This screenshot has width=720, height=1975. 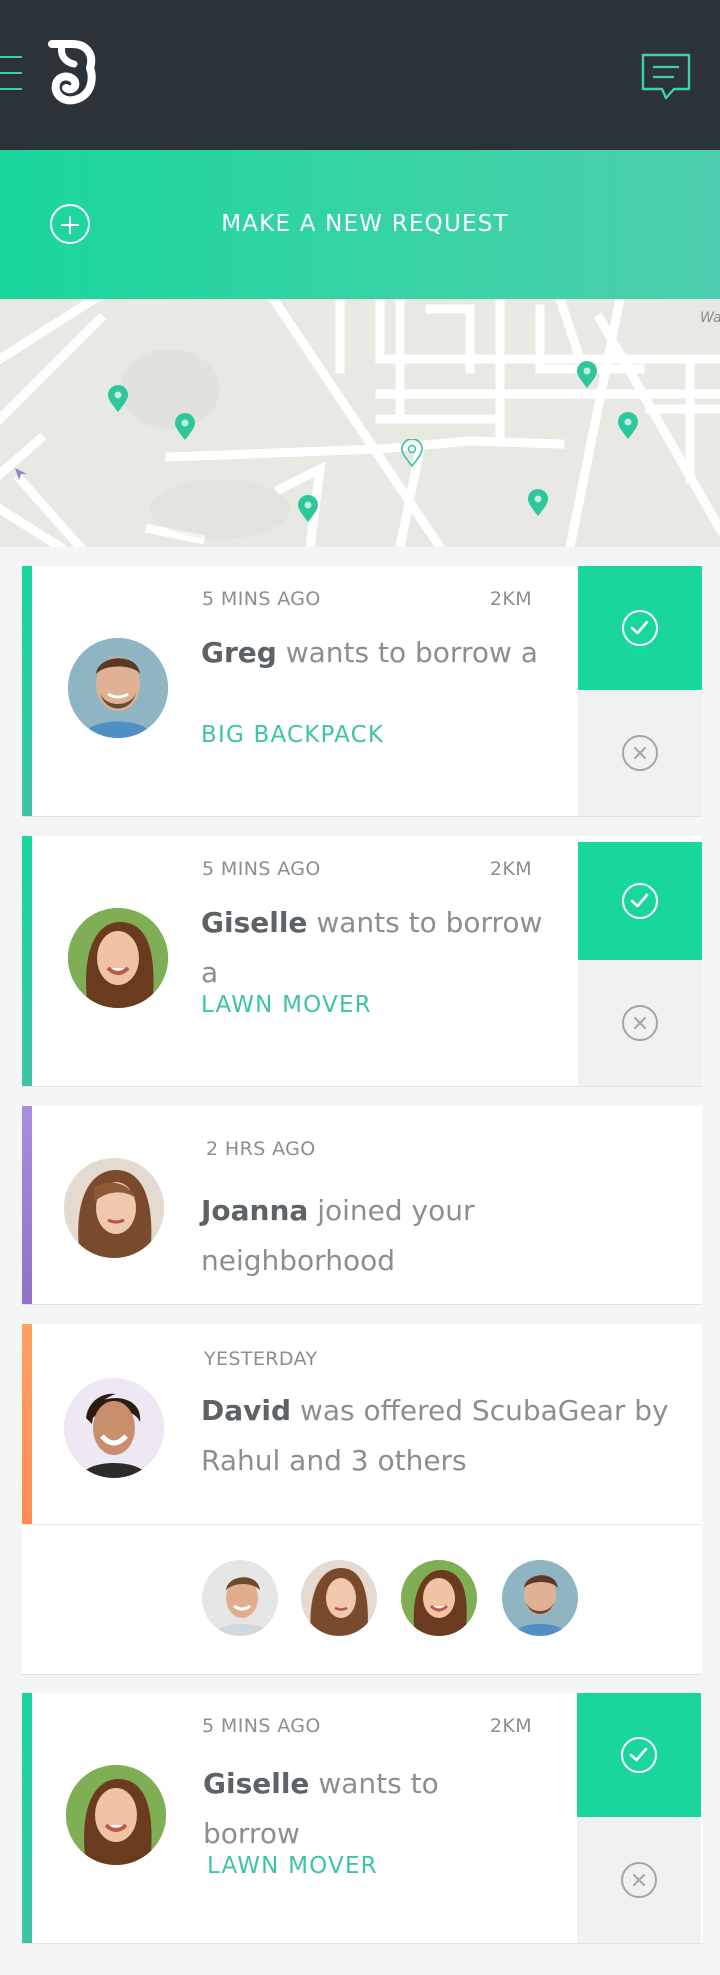 I want to click on request-message: Giselle wants to borrow, so click(x=373, y=1809).